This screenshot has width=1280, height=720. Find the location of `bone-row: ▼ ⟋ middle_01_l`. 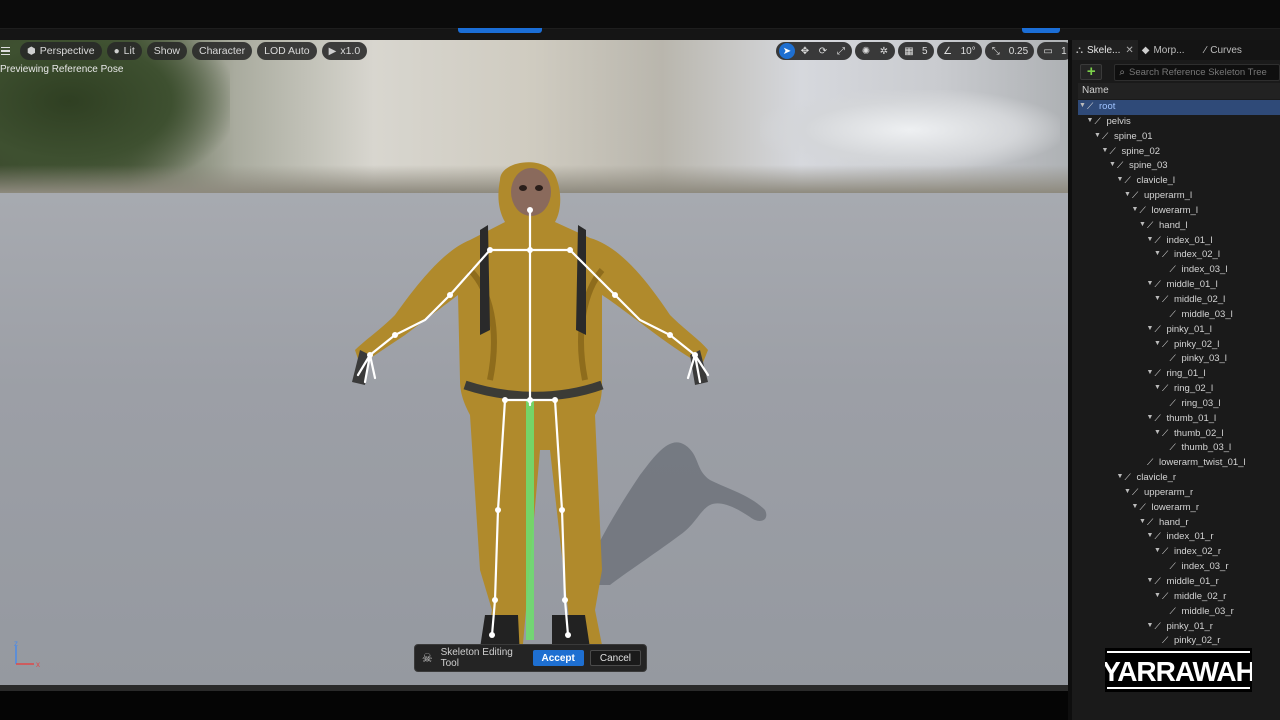

bone-row: ▼ ⟋ middle_01_l is located at coordinates (1179, 285).